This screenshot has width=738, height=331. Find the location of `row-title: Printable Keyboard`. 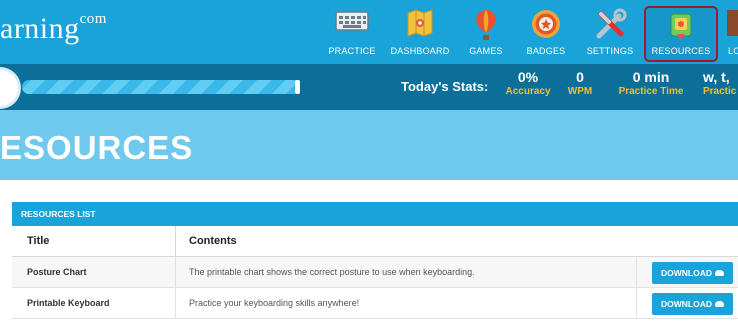

row-title: Printable Keyboard is located at coordinates (68, 303).